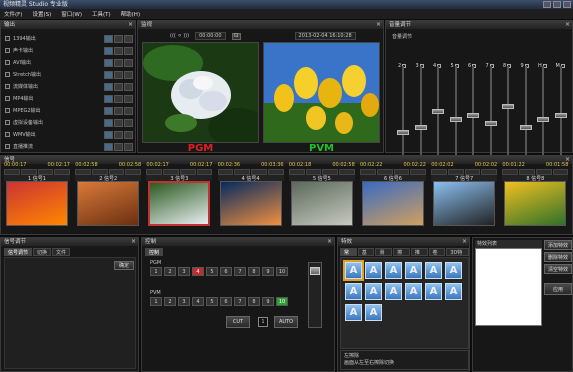 This screenshot has width=573, height=372. What do you see at coordinates (61, 252) in the screenshot?
I see `tab-file: 文件` at bounding box center [61, 252].